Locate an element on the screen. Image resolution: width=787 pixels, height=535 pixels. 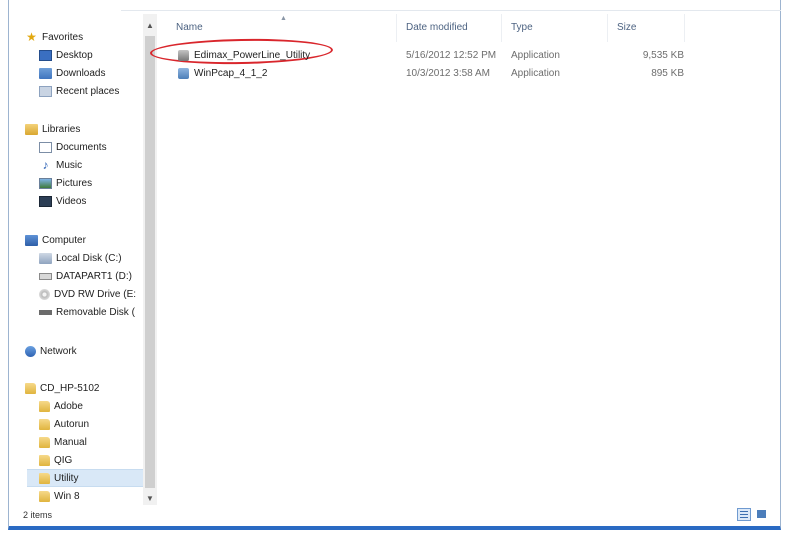
file-size: 9,535 KB is located at coordinates (663, 55).